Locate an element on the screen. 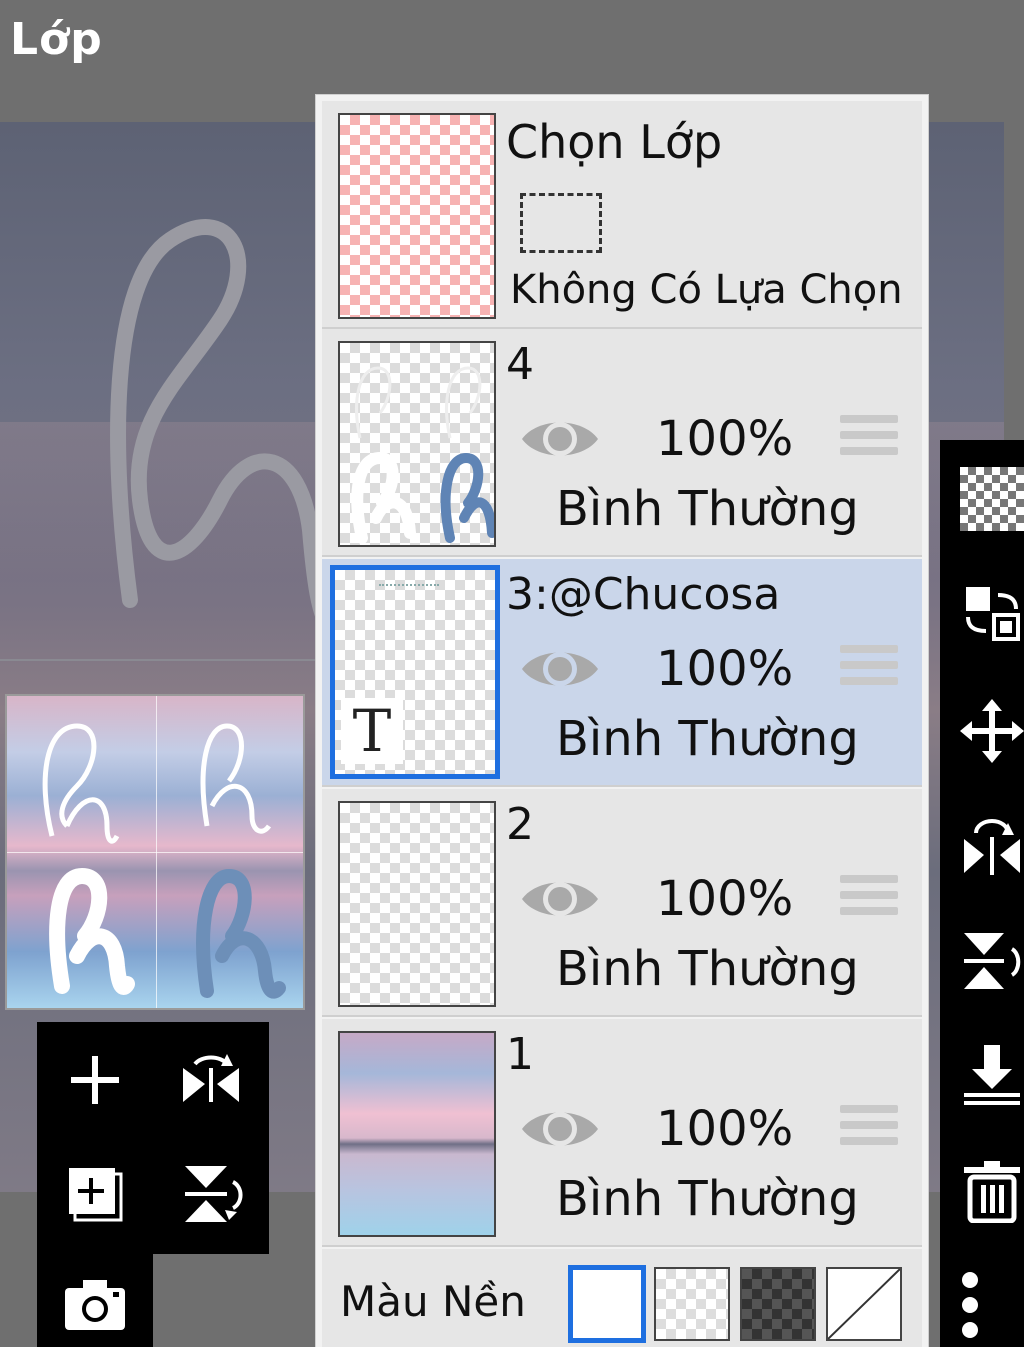  background-color-row: Màu Nền is located at coordinates (622, 1298).